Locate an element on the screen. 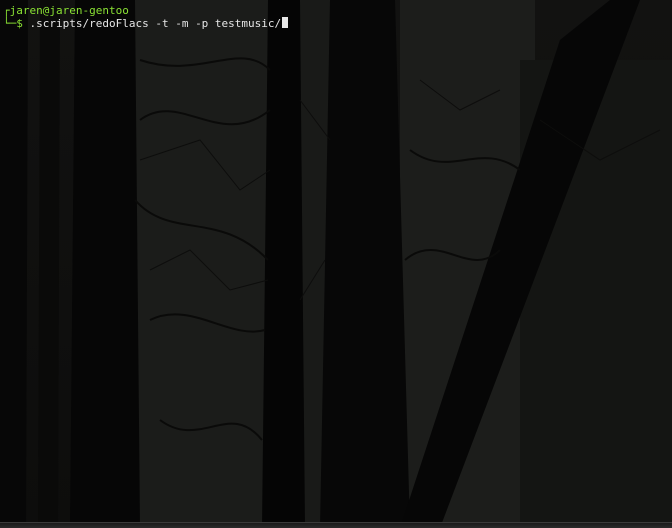  prompt-user-host: ┌jaren@jaren-gentoo is located at coordinates (66, 10).